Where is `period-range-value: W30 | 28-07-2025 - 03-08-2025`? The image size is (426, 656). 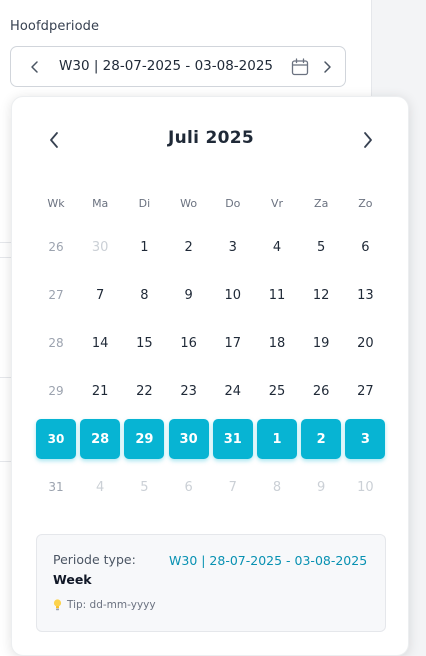
period-range-value: W30 | 28-07-2025 - 03-08-2025 is located at coordinates (268, 560).